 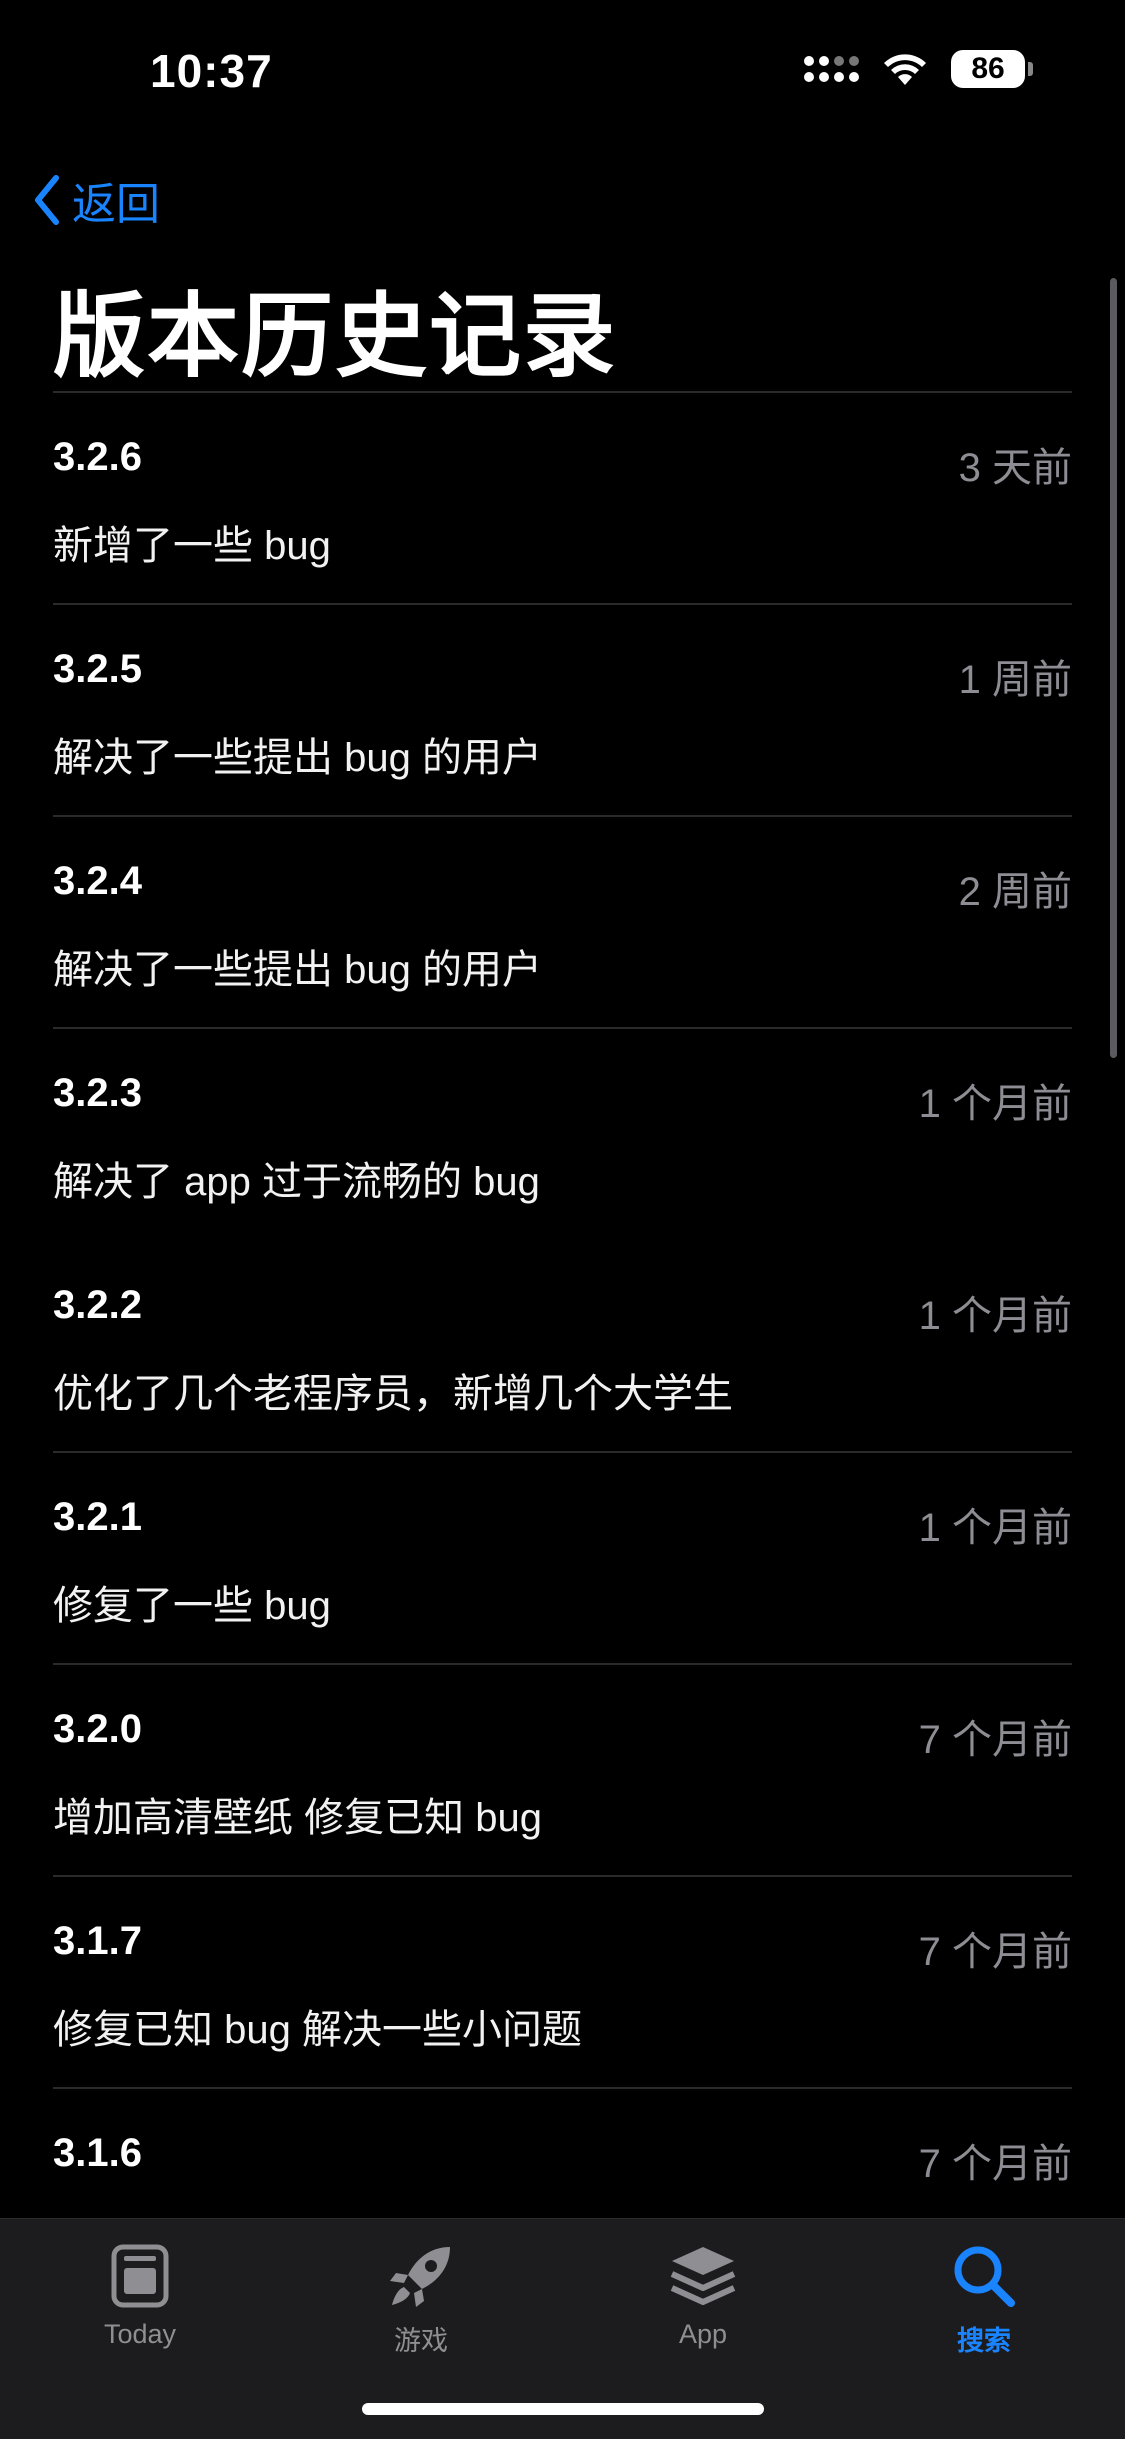 What do you see at coordinates (984, 2276) in the screenshot?
I see `search-icon` at bounding box center [984, 2276].